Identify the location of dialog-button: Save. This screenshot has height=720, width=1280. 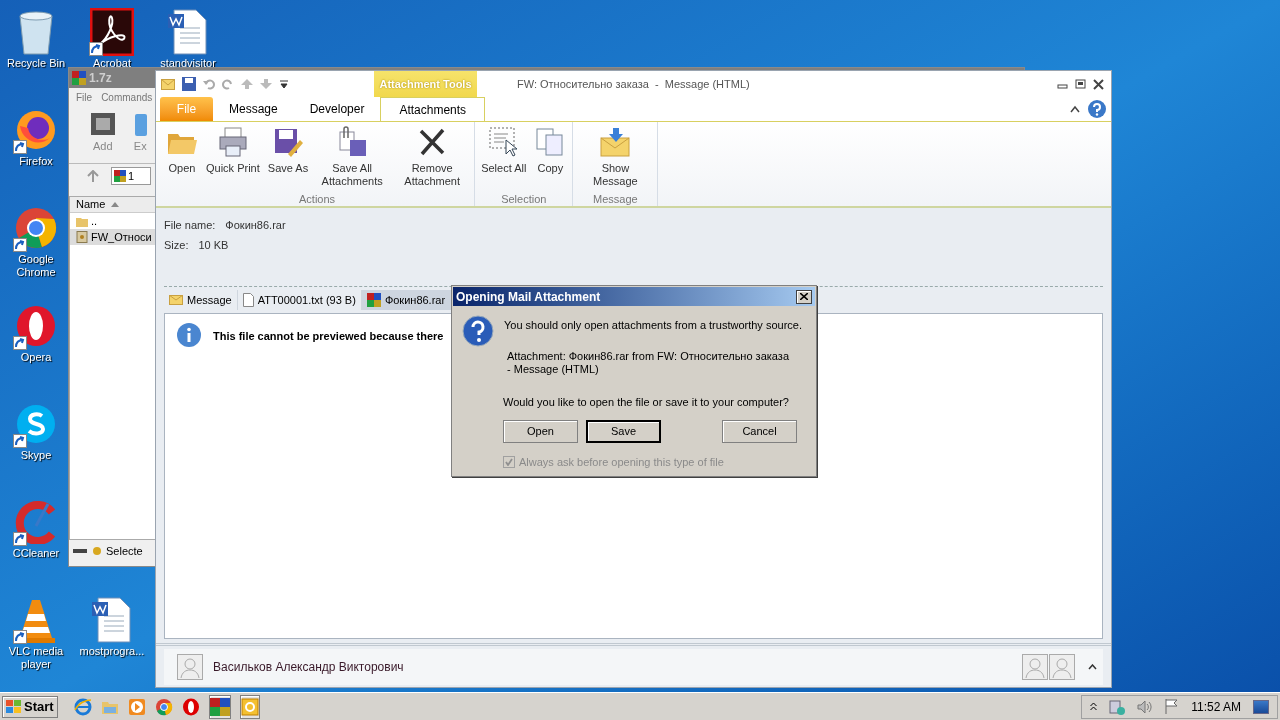
(623, 431).